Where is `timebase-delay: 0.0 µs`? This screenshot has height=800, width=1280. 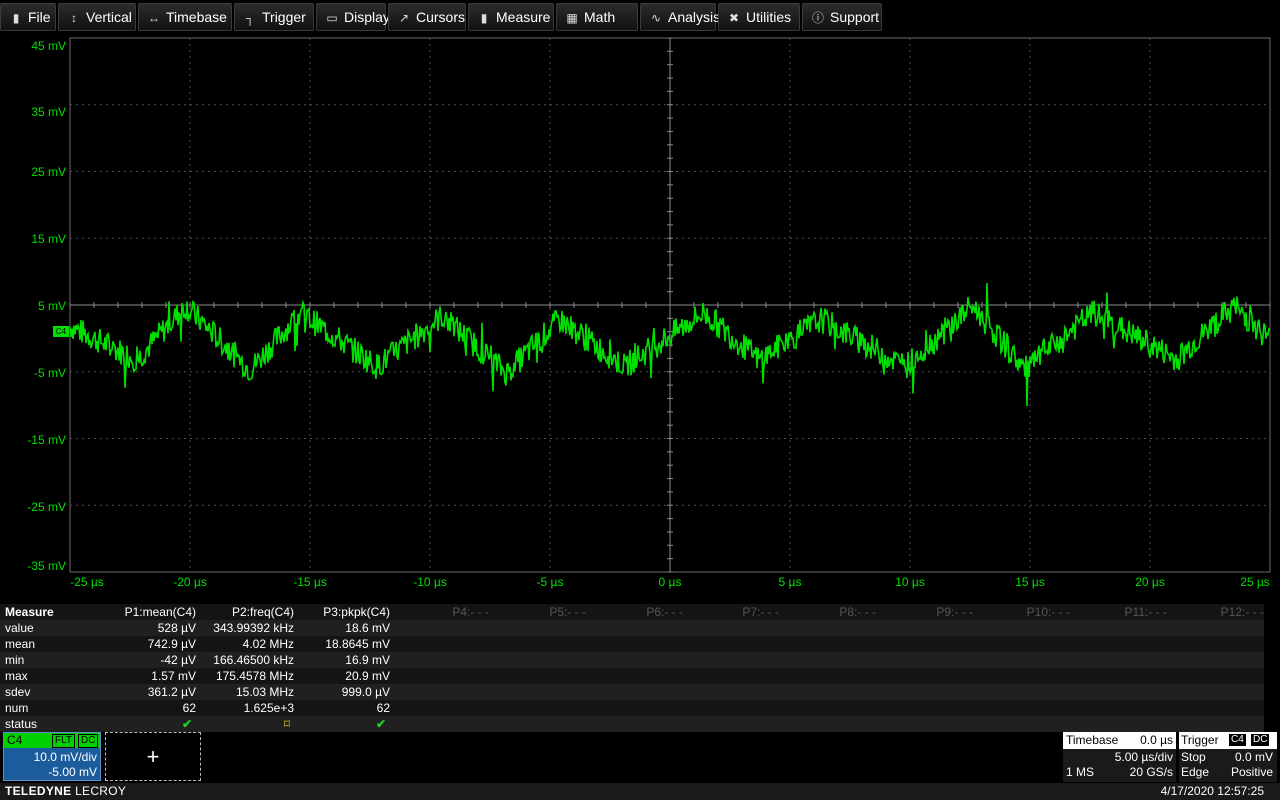
timebase-delay: 0.0 µs is located at coordinates (1156, 740).